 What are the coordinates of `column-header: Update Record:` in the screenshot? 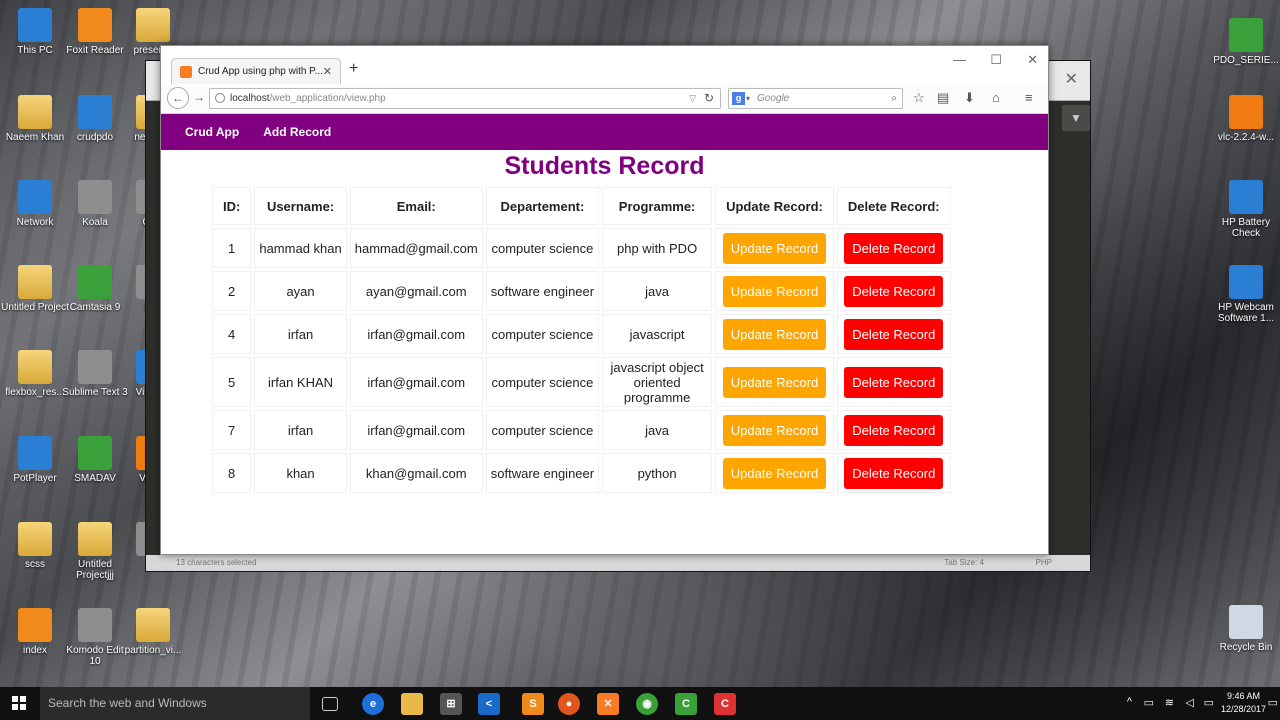 It's located at (774, 206).